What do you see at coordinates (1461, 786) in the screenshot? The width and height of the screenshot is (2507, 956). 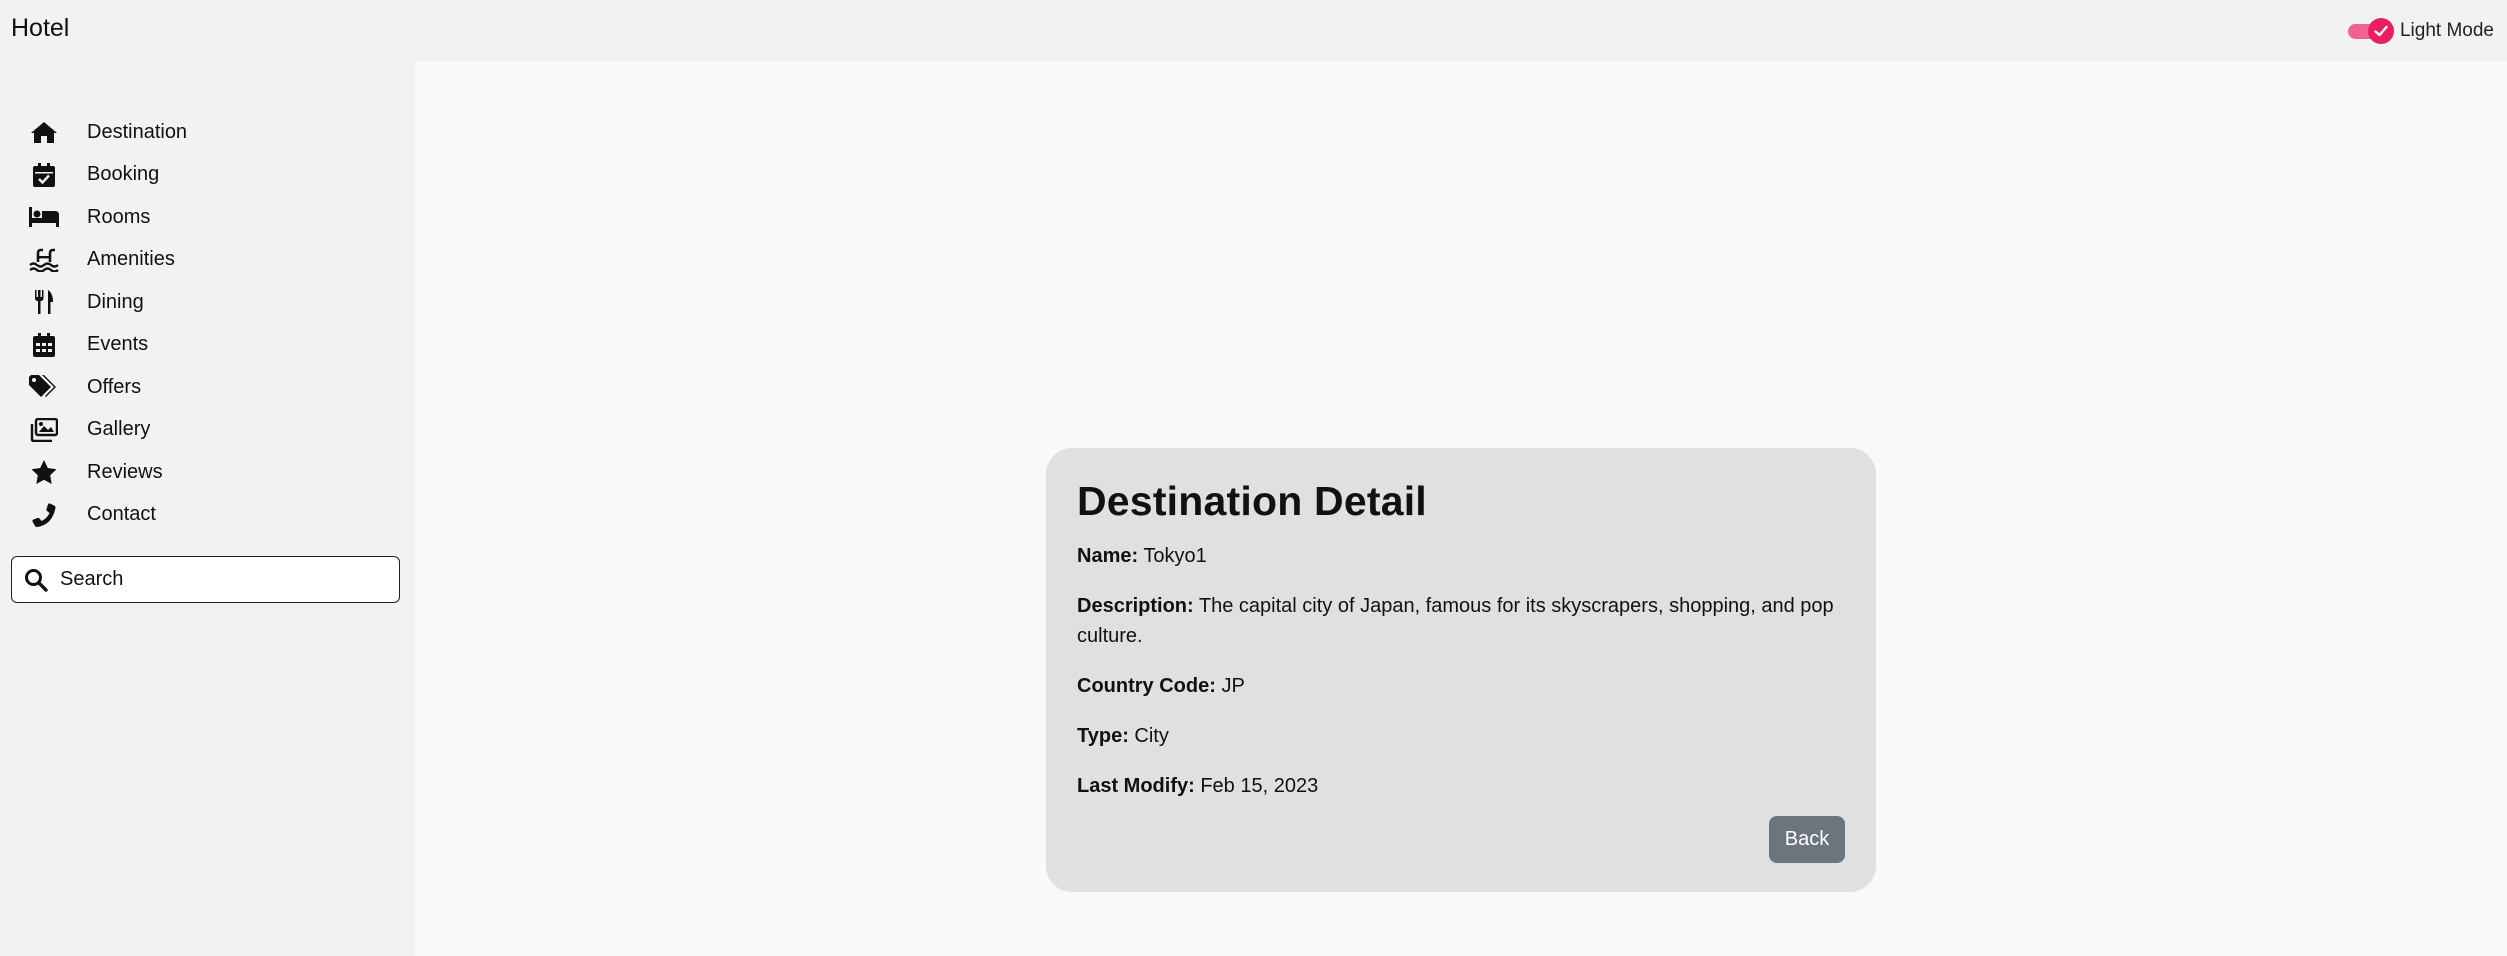 I see `detail-field-last-modify: Last Modify: Feb 15, 2023` at bounding box center [1461, 786].